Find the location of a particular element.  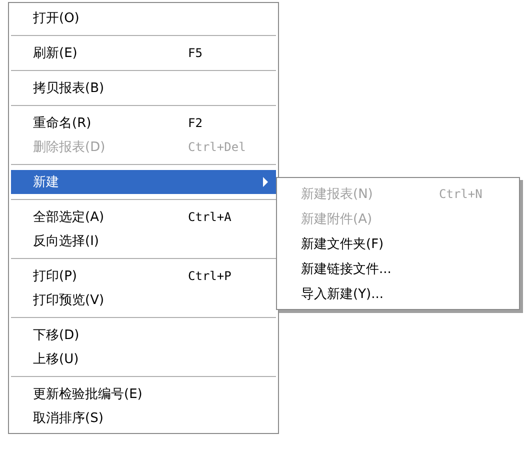

menu-item: 拷贝报表(B) is located at coordinates (143, 88).